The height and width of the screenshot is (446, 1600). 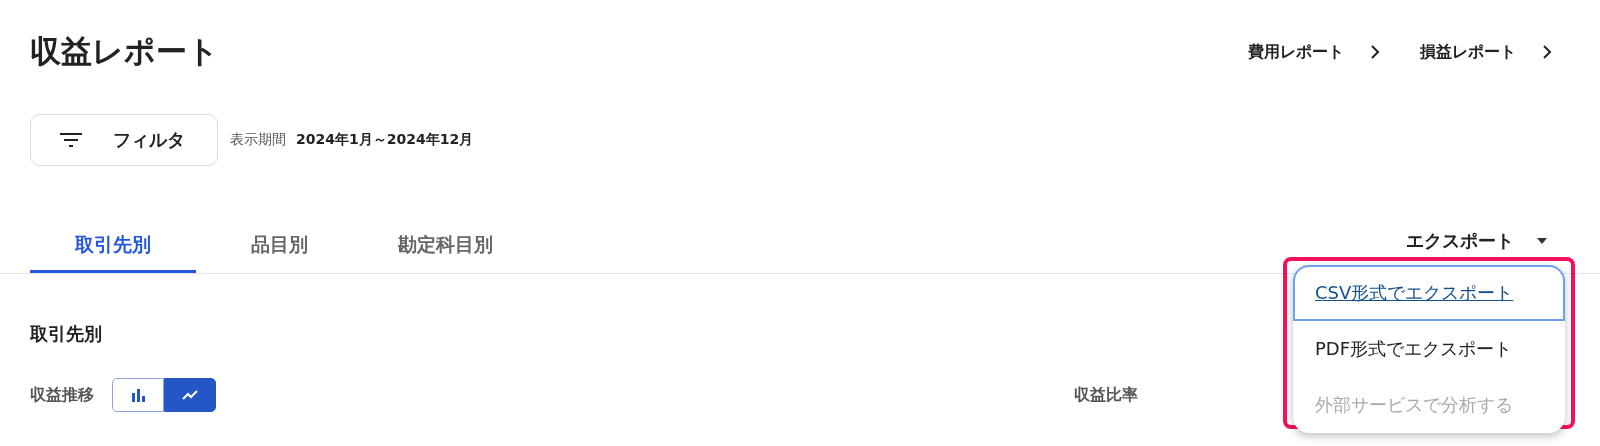 I want to click on filter-button: フィルタ, so click(x=124, y=140).